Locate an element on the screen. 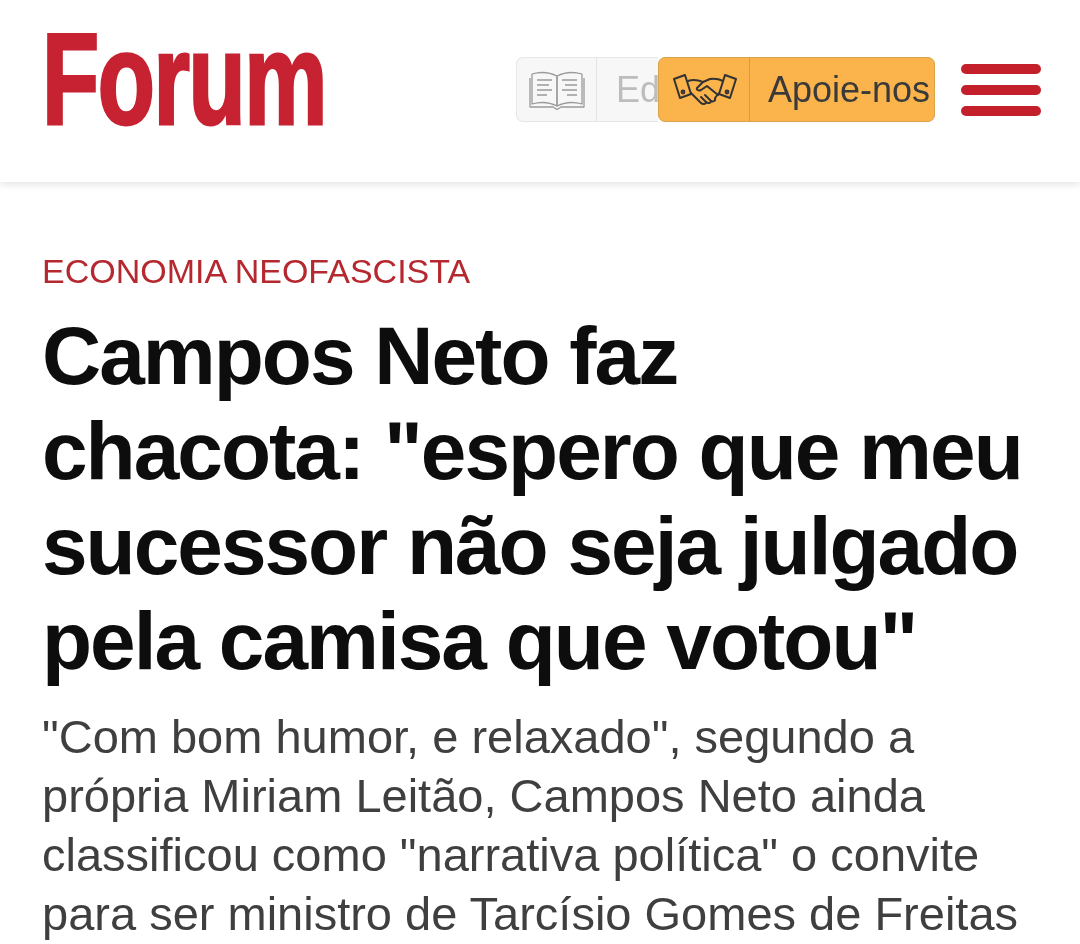 This screenshot has width=1080, height=944. menu-button is located at coordinates (1001, 89).